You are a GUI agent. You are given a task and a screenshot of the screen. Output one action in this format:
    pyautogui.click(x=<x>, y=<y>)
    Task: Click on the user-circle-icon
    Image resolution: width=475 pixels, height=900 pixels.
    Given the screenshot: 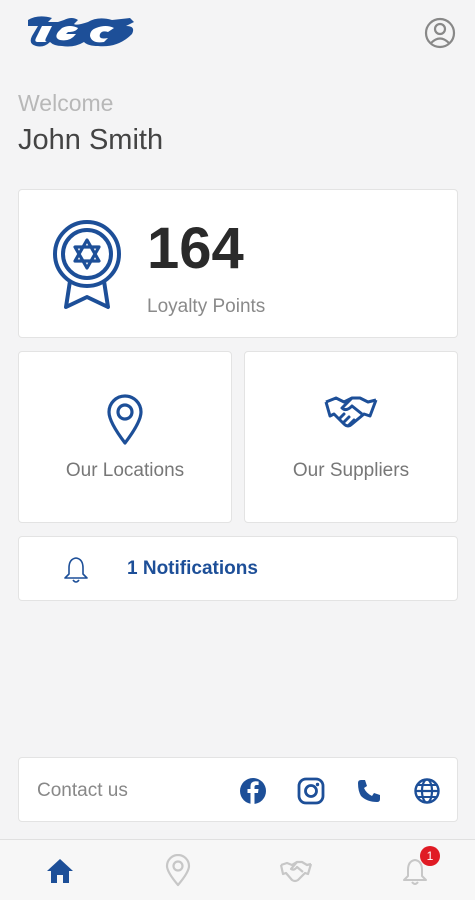 What is the action you would take?
    pyautogui.click(x=440, y=33)
    